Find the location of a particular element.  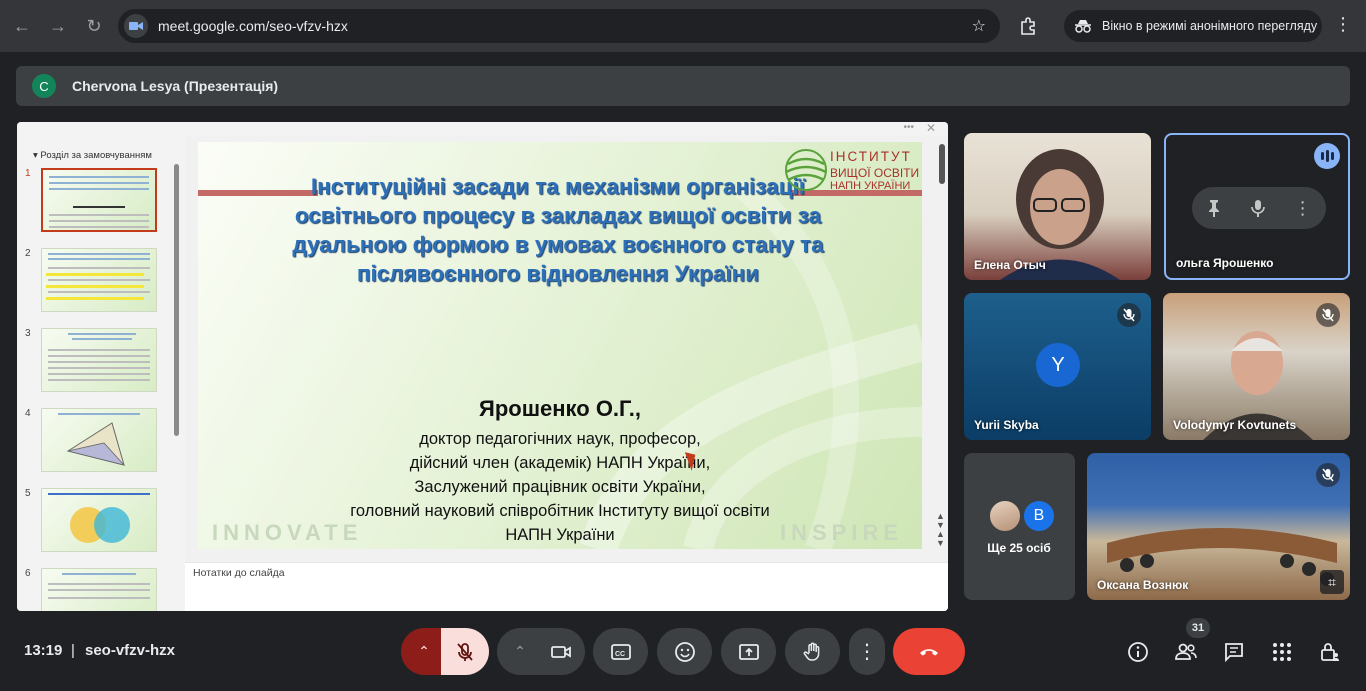

browser-menu-icon: ⋮ is located at coordinates (1343, 24).